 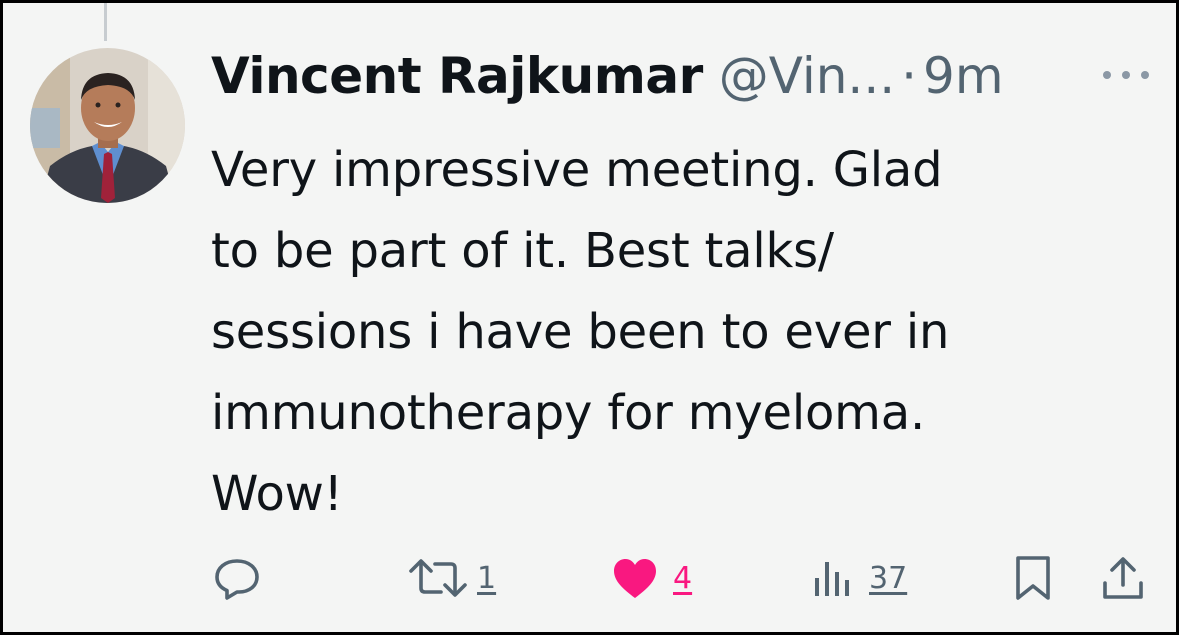 What do you see at coordinates (834, 578) in the screenshot?
I see `views-icon` at bounding box center [834, 578].